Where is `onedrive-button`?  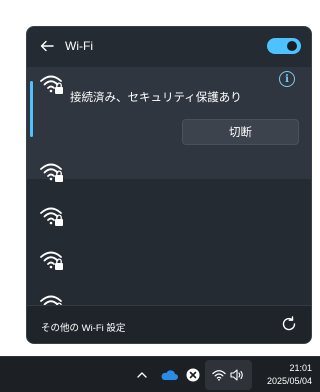
onedrive-button is located at coordinates (169, 375).